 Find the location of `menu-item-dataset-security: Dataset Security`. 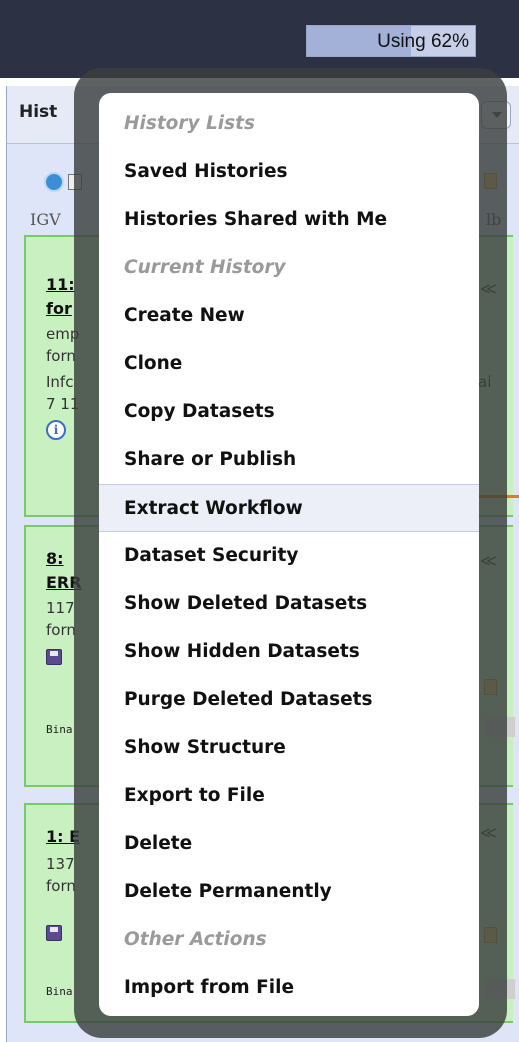

menu-item-dataset-security: Dataset Security is located at coordinates (289, 556).